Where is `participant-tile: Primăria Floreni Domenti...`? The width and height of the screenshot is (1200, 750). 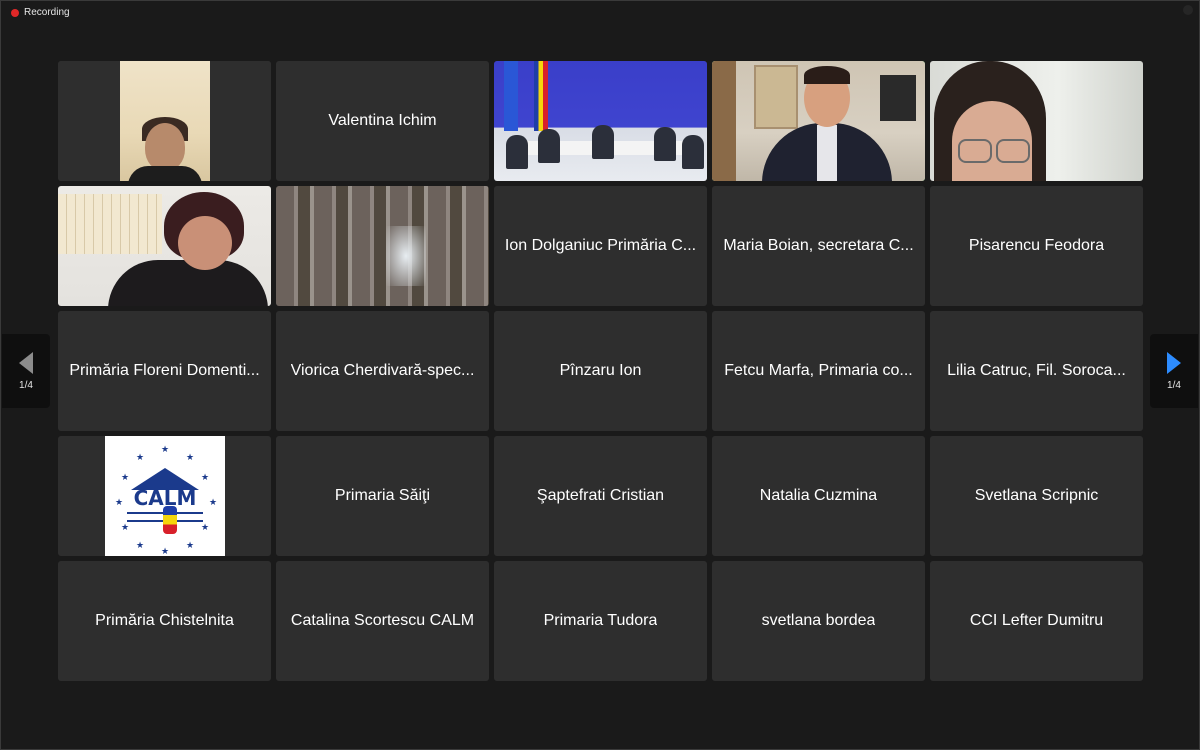
participant-tile: Primăria Floreni Domenti... is located at coordinates (164, 371).